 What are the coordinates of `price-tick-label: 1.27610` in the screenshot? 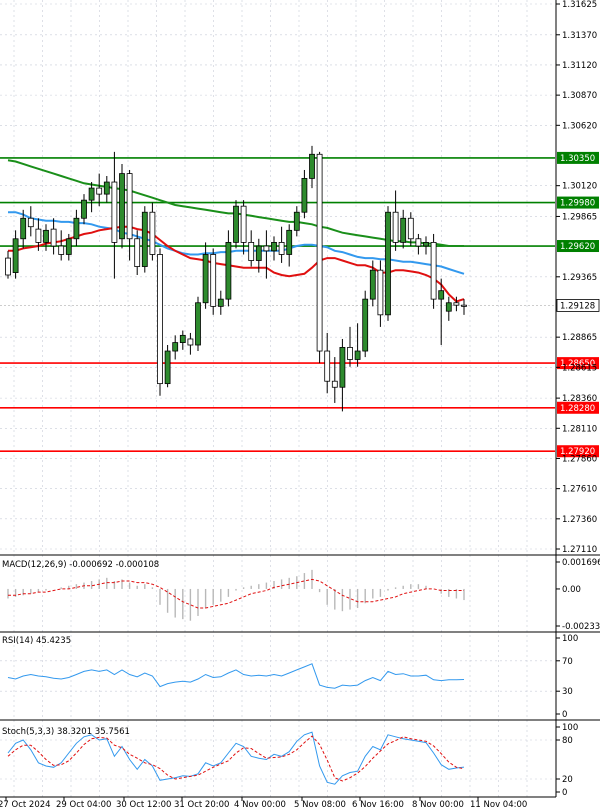 It's located at (579, 490).